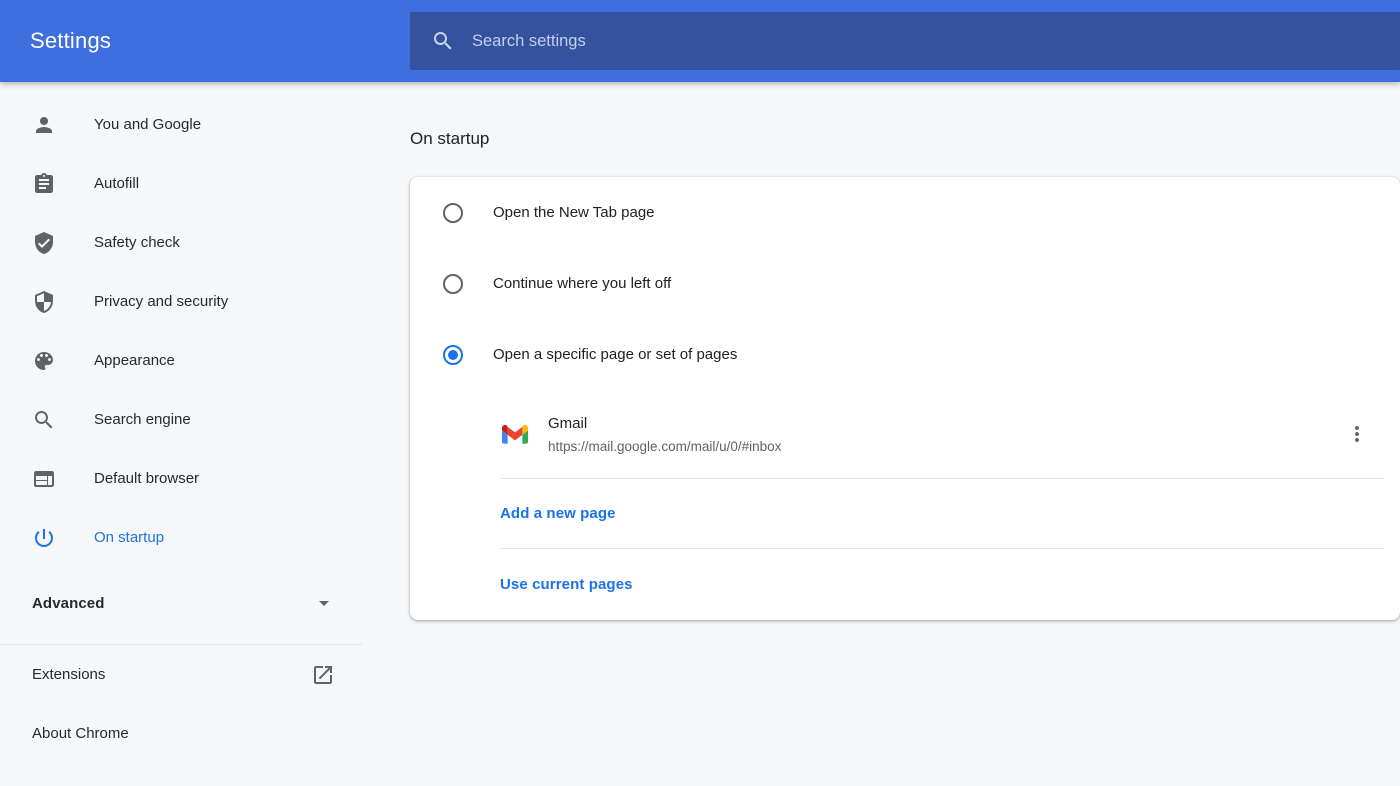 This screenshot has width=1400, height=786. Describe the element at coordinates (450, 138) in the screenshot. I see `section-title: On startup` at that location.